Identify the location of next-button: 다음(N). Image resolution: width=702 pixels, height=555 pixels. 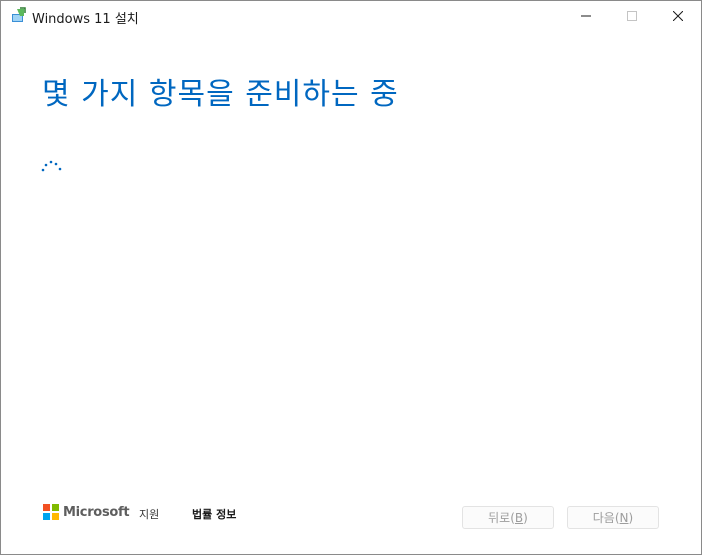
(613, 517).